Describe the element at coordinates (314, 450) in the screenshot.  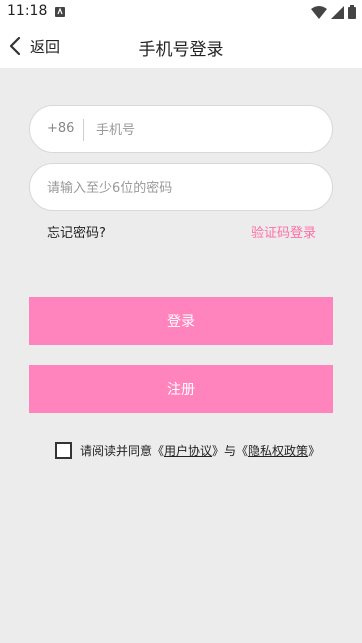
I see `agreement-suffix: 》` at that location.